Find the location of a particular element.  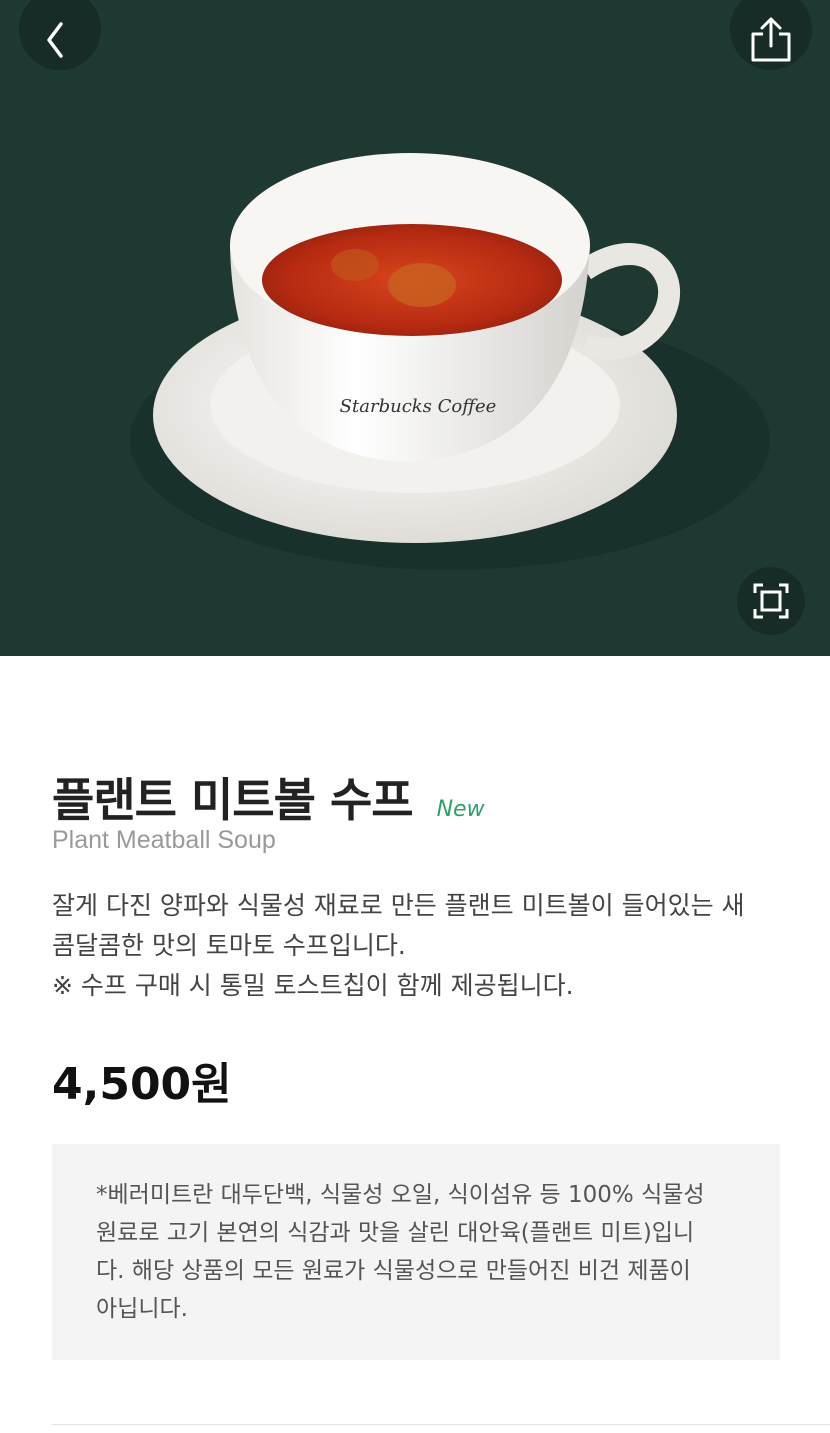

title-row: 플랜트 미트볼 수프 New is located at coordinates (268, 797).